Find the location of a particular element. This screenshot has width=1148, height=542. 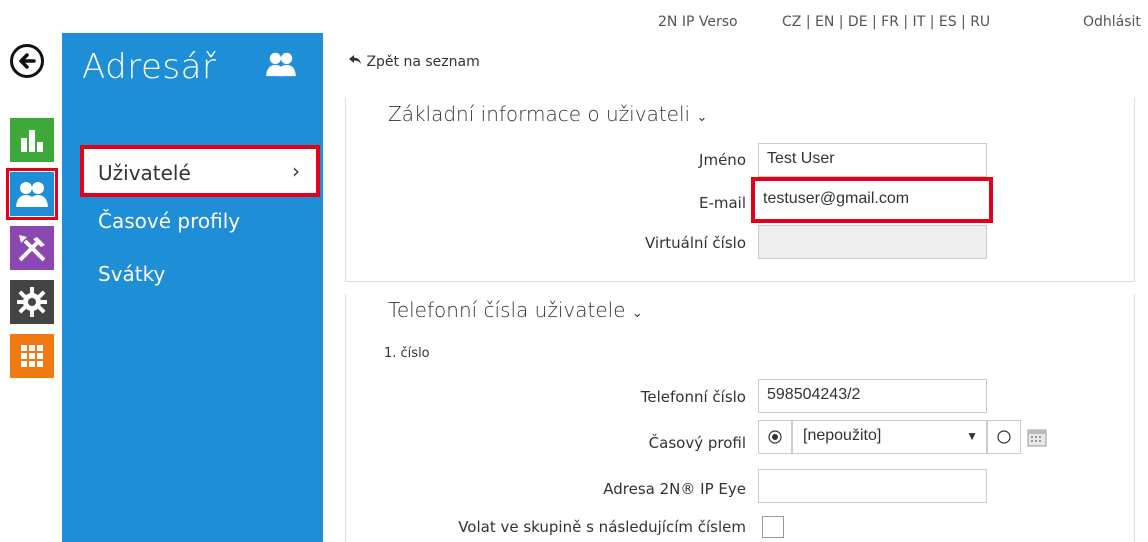

nav-item-time-profiles: Časové profily is located at coordinates (169, 221).